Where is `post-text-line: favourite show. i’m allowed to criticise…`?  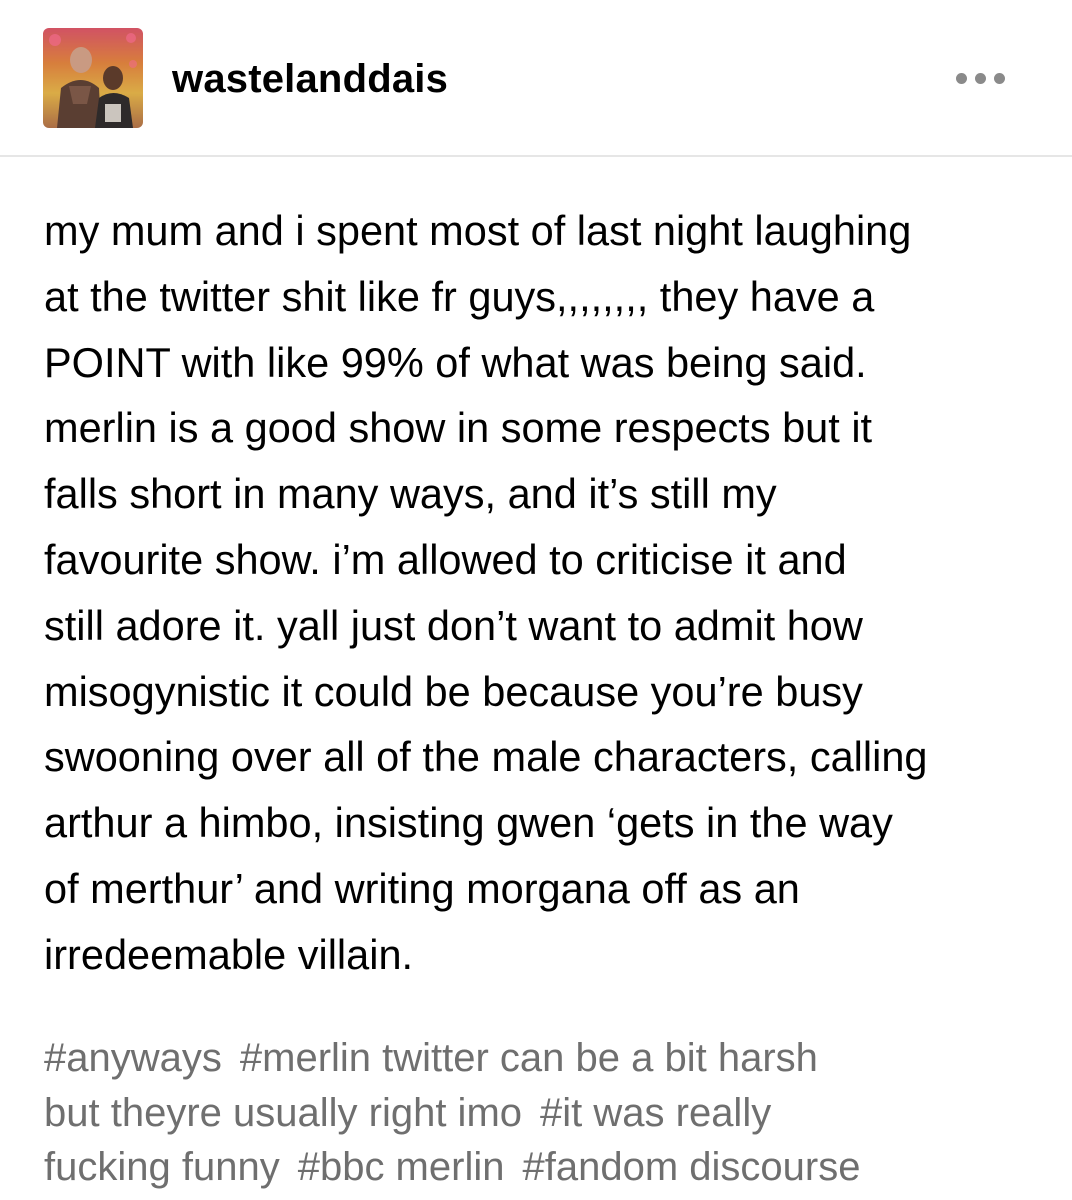 post-text-line: favourite show. i’m allowed to criticise… is located at coordinates (445, 559).